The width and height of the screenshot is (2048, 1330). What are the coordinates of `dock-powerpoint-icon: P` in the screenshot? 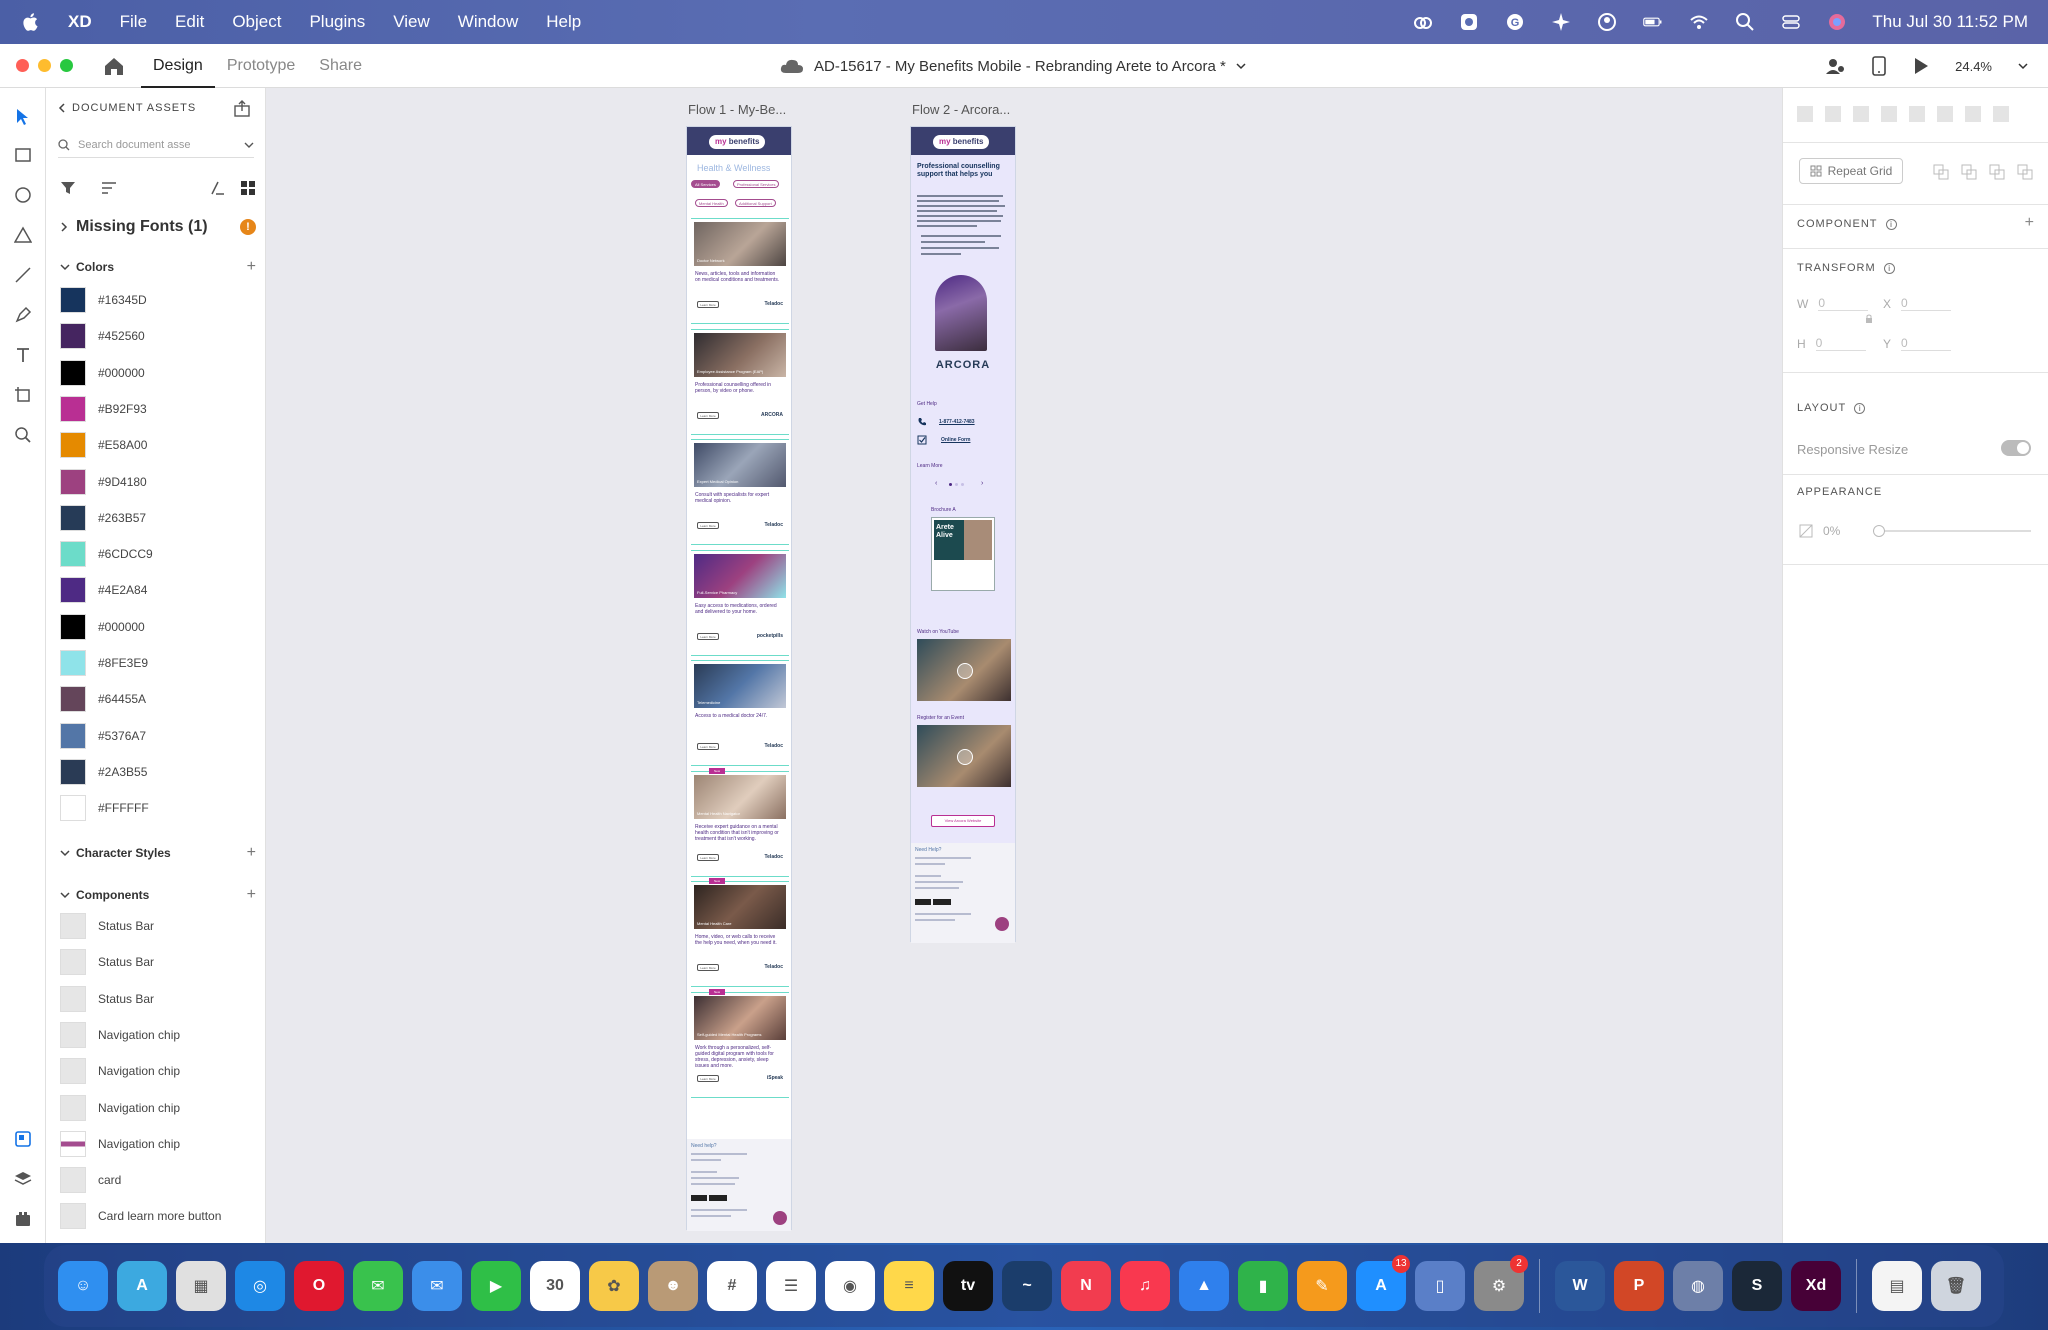 It's located at (1639, 1286).